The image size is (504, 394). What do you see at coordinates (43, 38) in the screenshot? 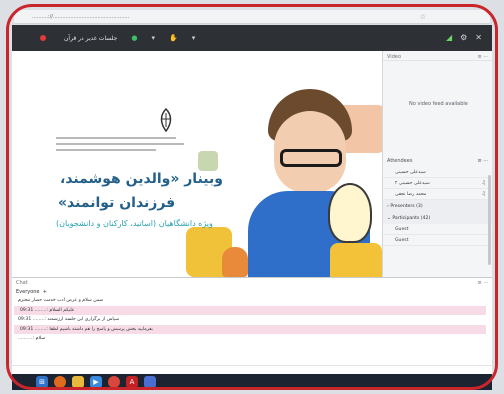
I see `record-indicator-icon` at bounding box center [43, 38].